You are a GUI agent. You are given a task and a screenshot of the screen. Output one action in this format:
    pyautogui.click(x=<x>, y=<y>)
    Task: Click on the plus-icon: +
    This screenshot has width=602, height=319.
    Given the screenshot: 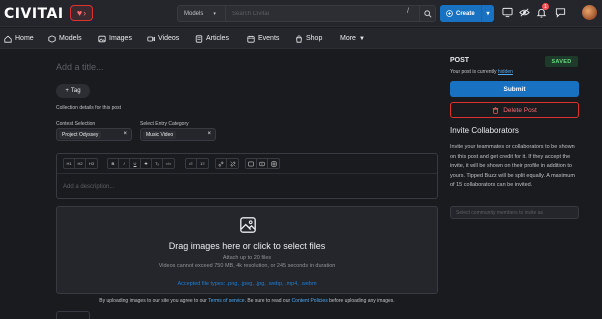 What is the action you would take?
    pyautogui.click(x=67, y=91)
    